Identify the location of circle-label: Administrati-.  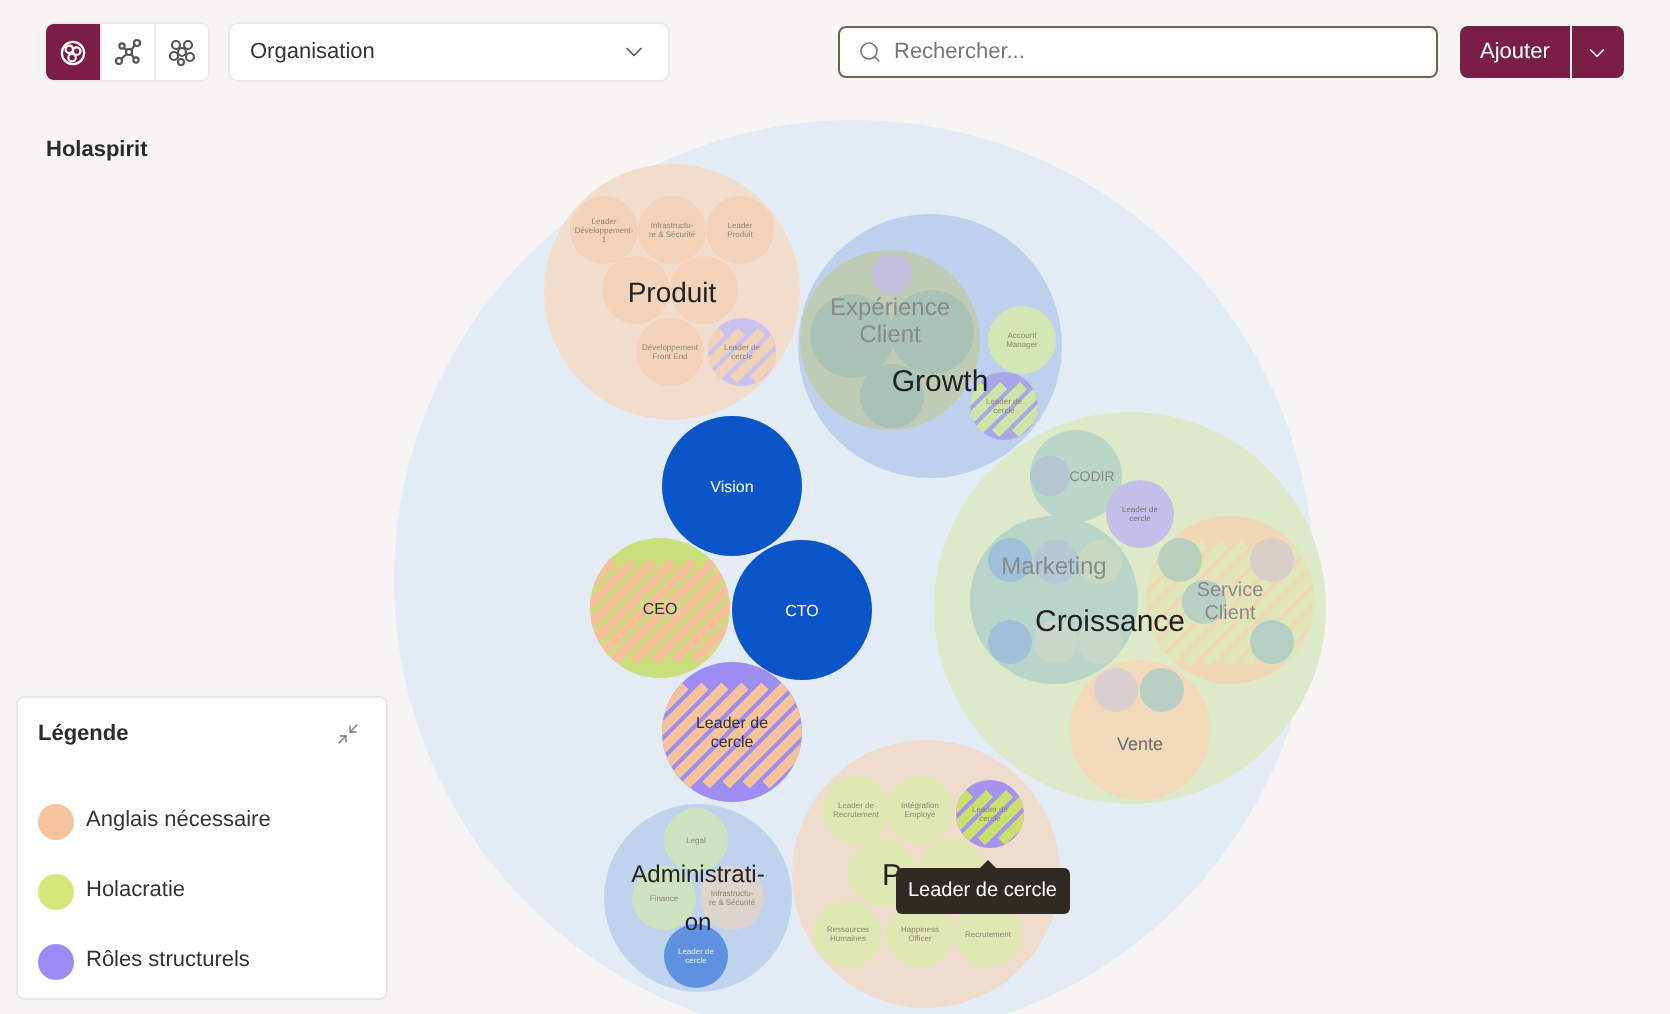
(698, 874).